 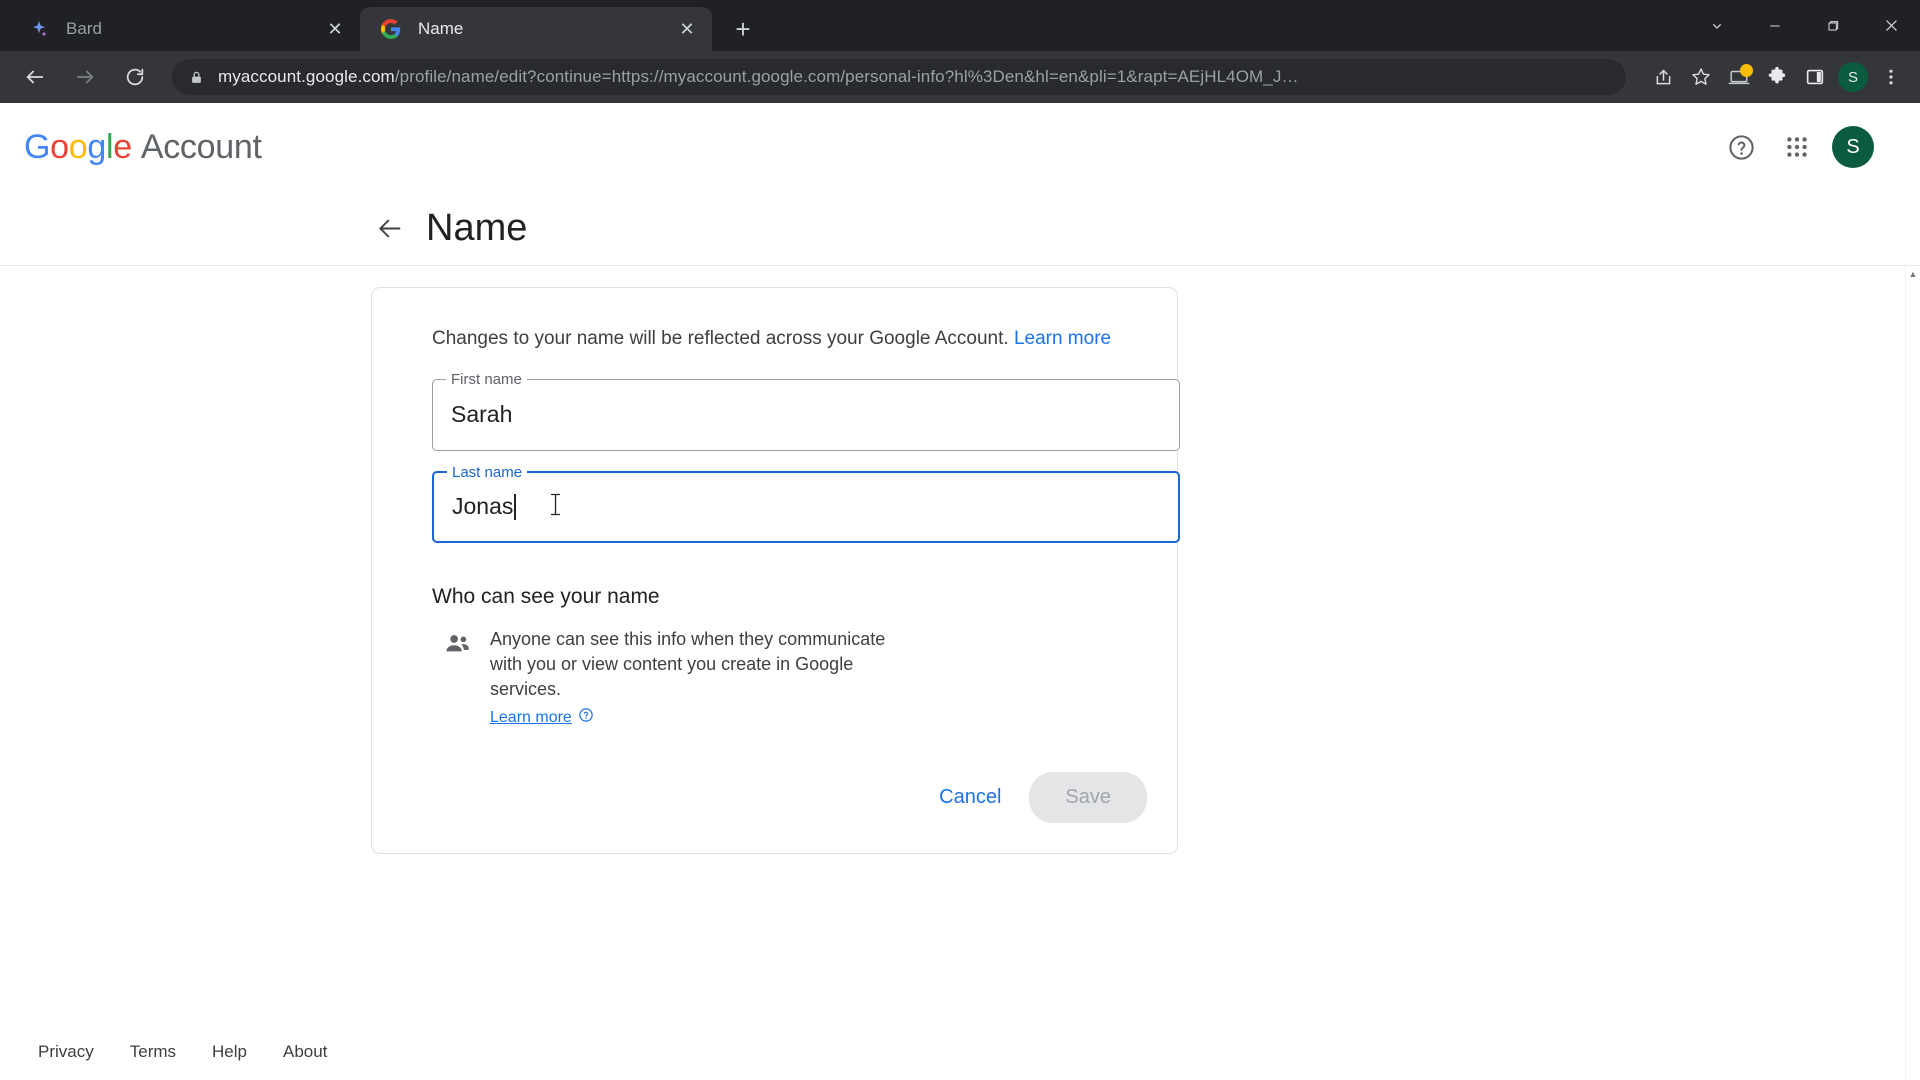 I want to click on url-domain: myaccount.google.com, so click(x=306, y=76).